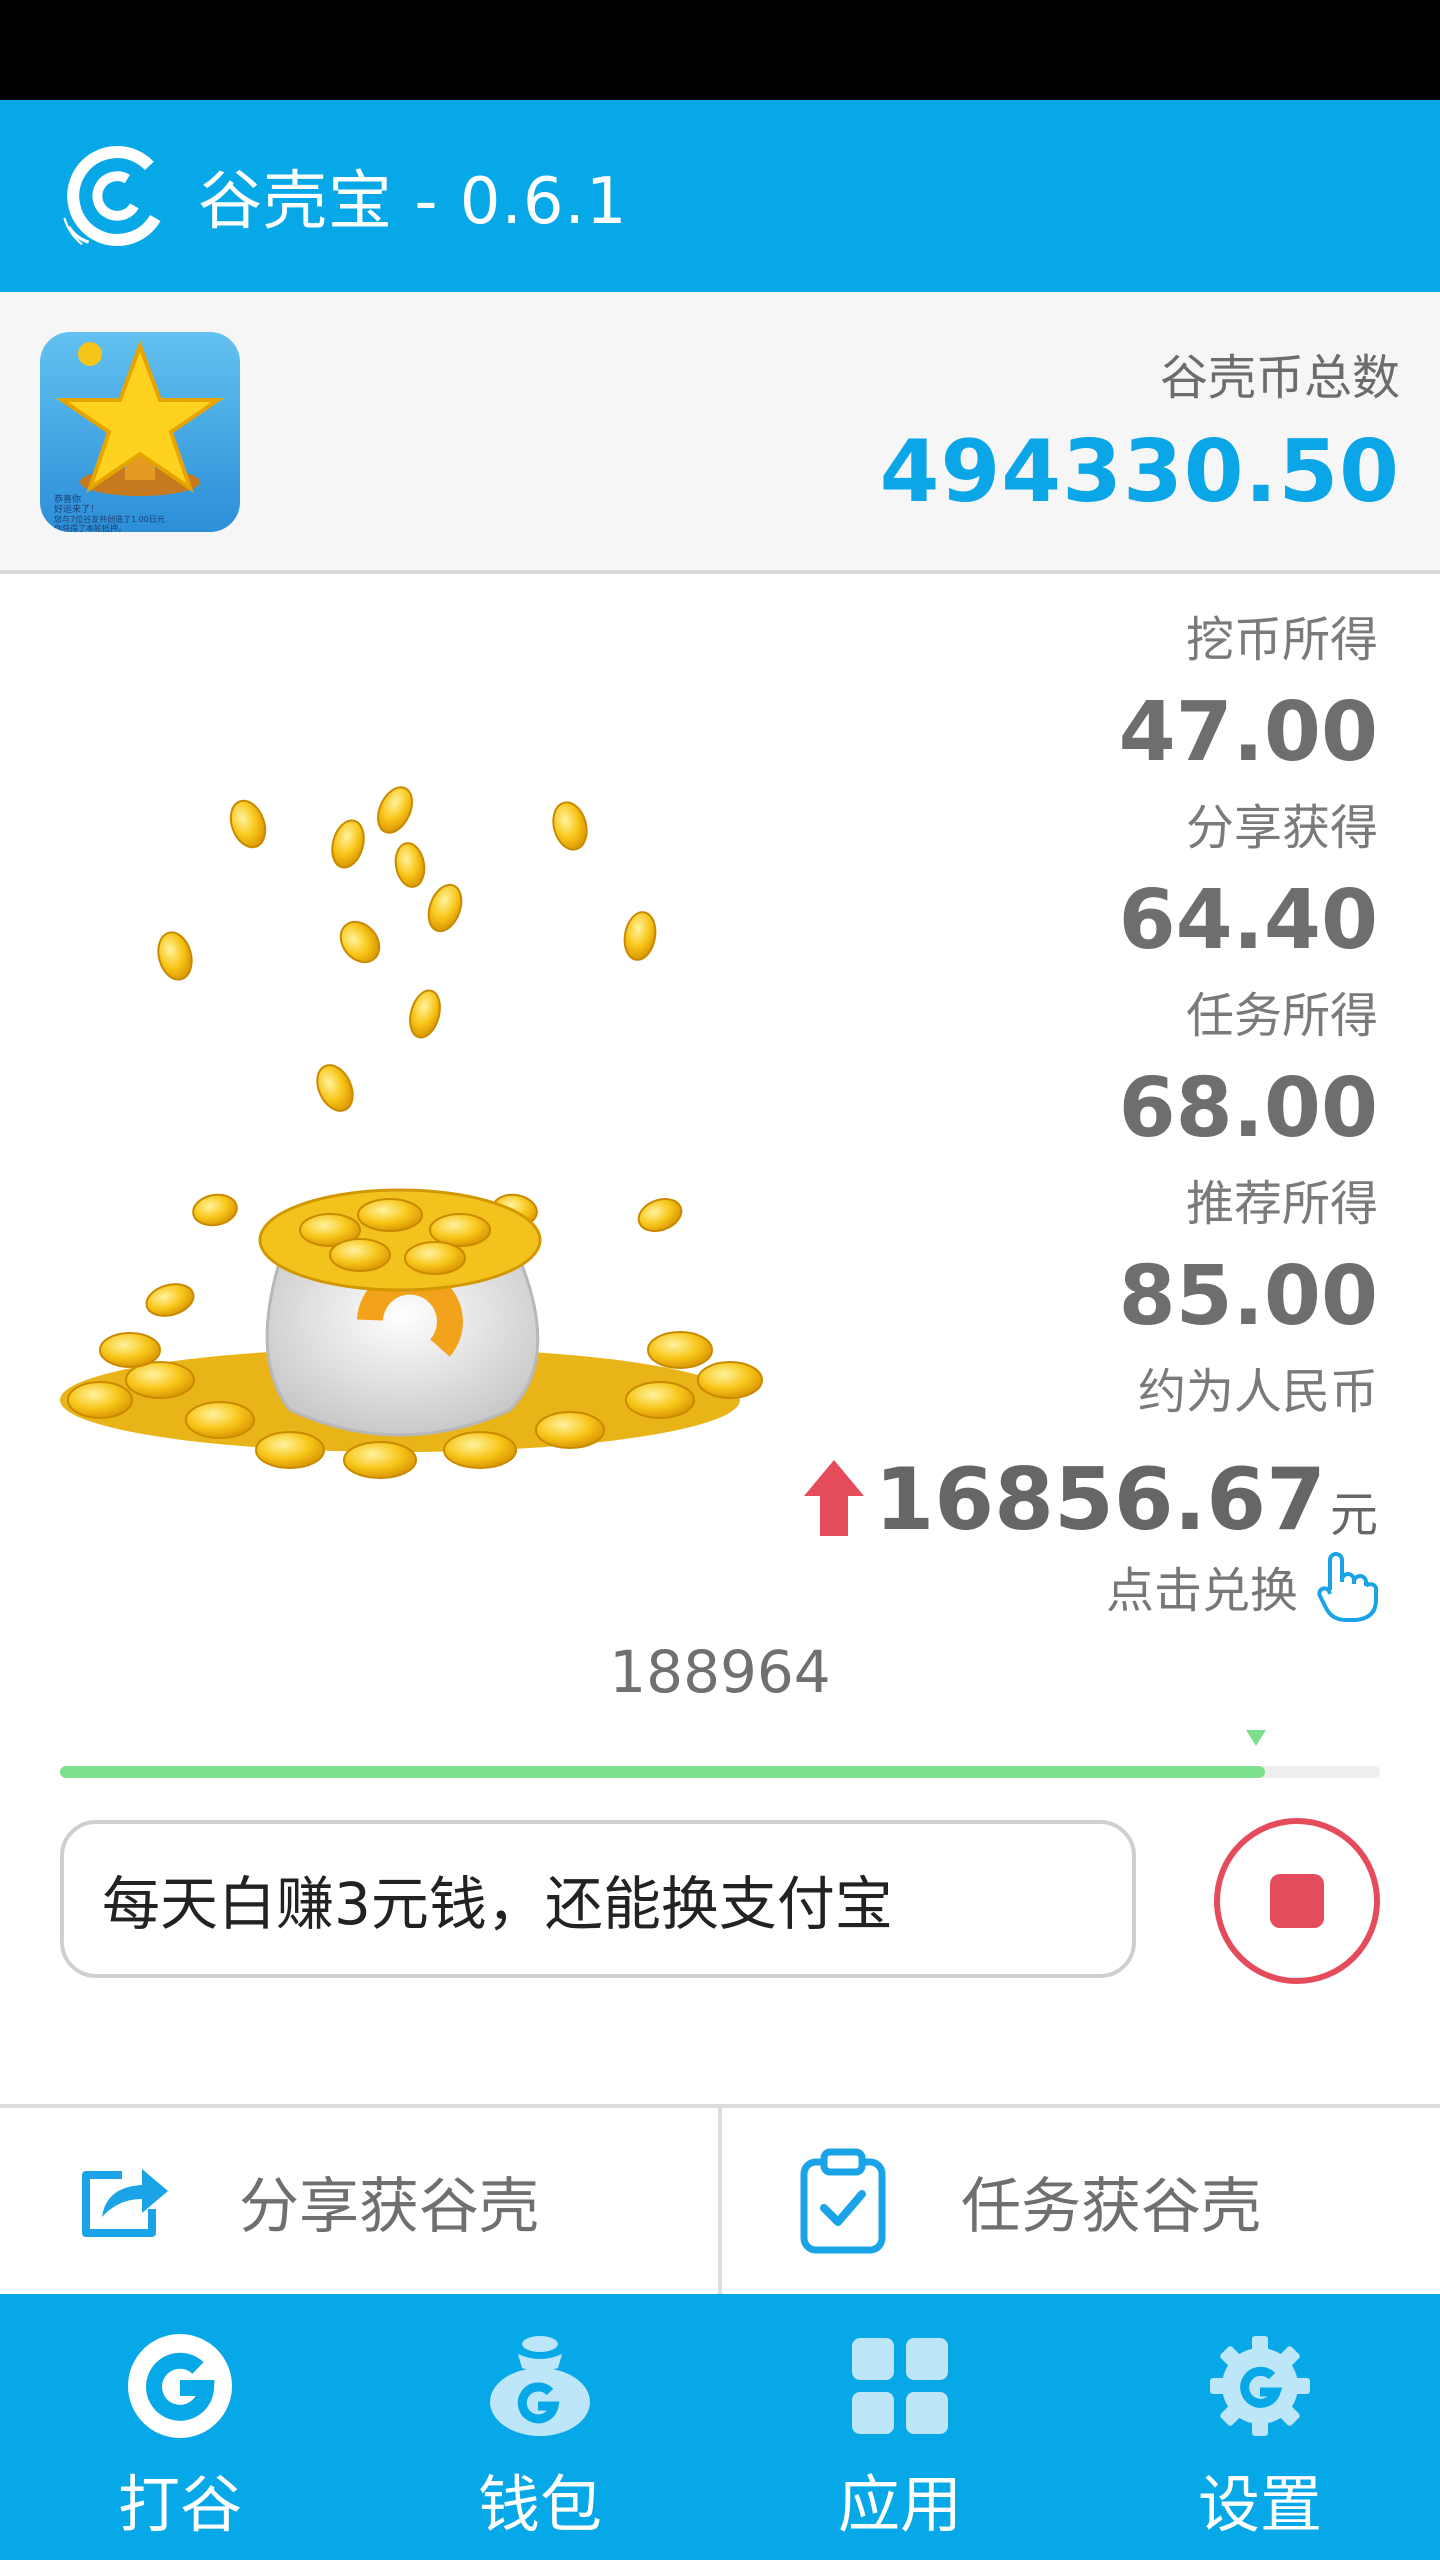 This screenshot has width=1440, height=2560. Describe the element at coordinates (389, 2206) in the screenshot. I see `share-earn-label: 分享获谷壳` at that location.